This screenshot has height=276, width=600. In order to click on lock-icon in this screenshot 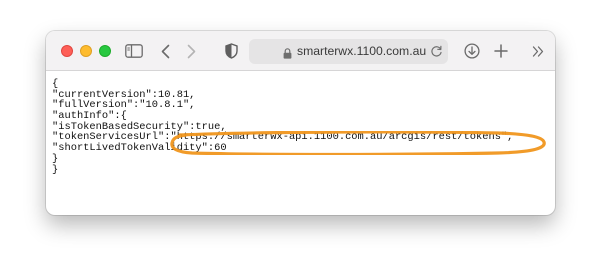, I will do `click(287, 52)`.